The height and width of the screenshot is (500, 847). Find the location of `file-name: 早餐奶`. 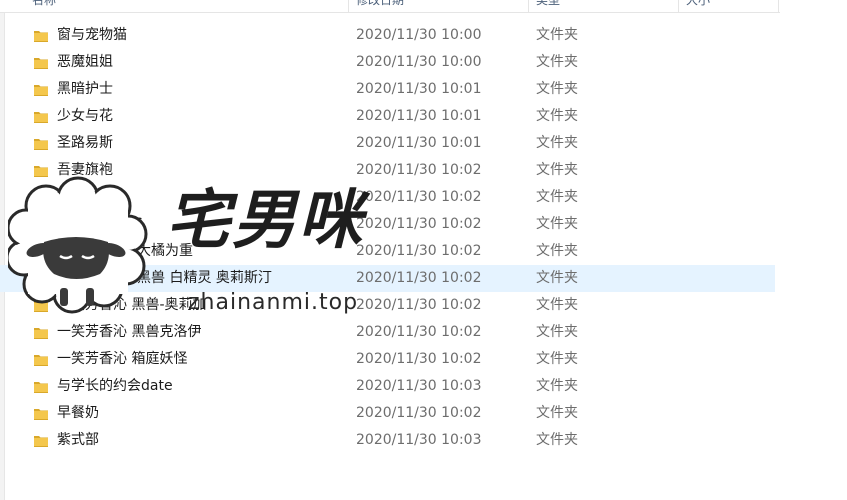

file-name: 早餐奶 is located at coordinates (78, 413).